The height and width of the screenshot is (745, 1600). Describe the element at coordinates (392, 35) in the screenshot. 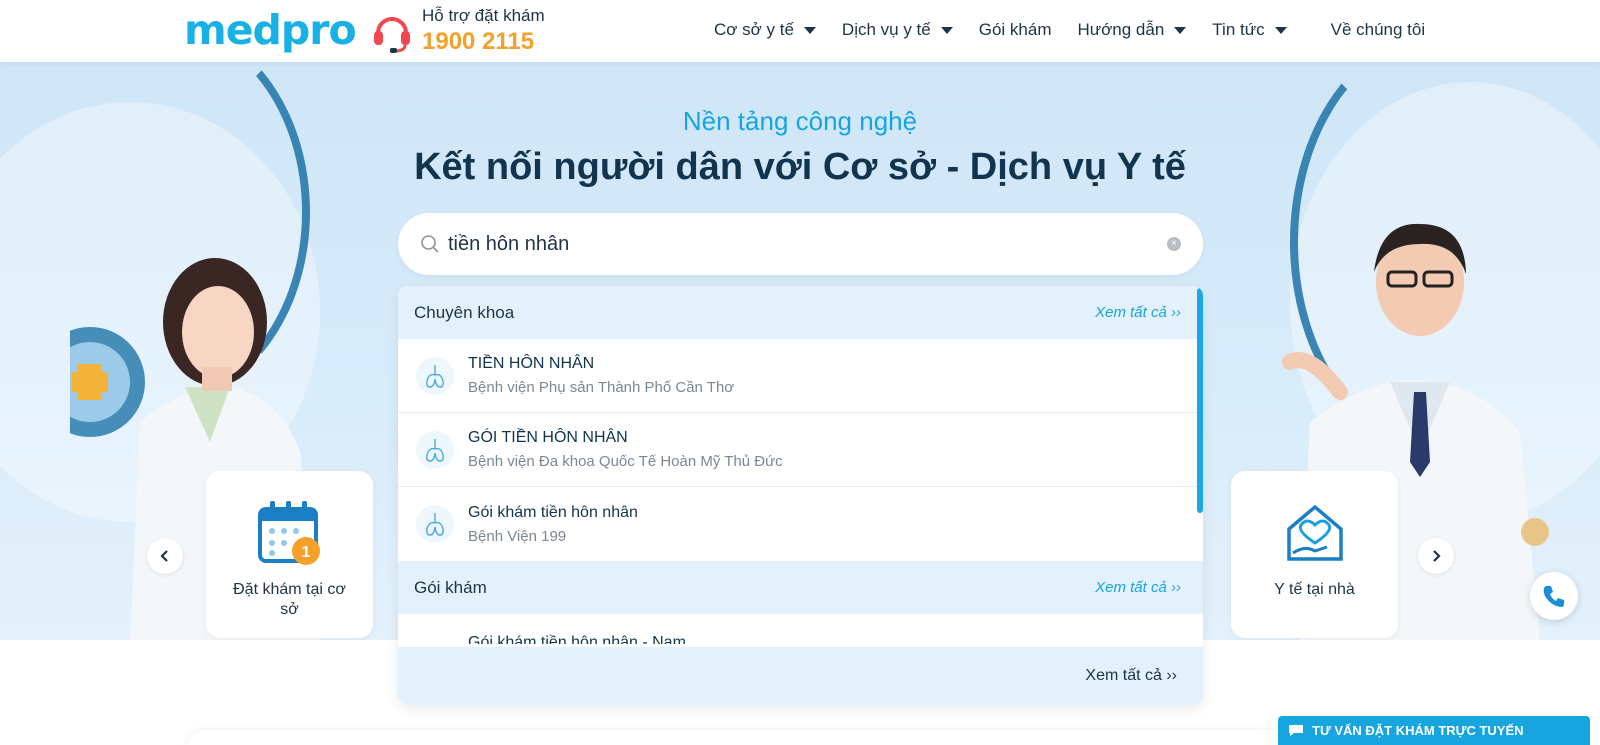

I see `headset-icon` at that location.